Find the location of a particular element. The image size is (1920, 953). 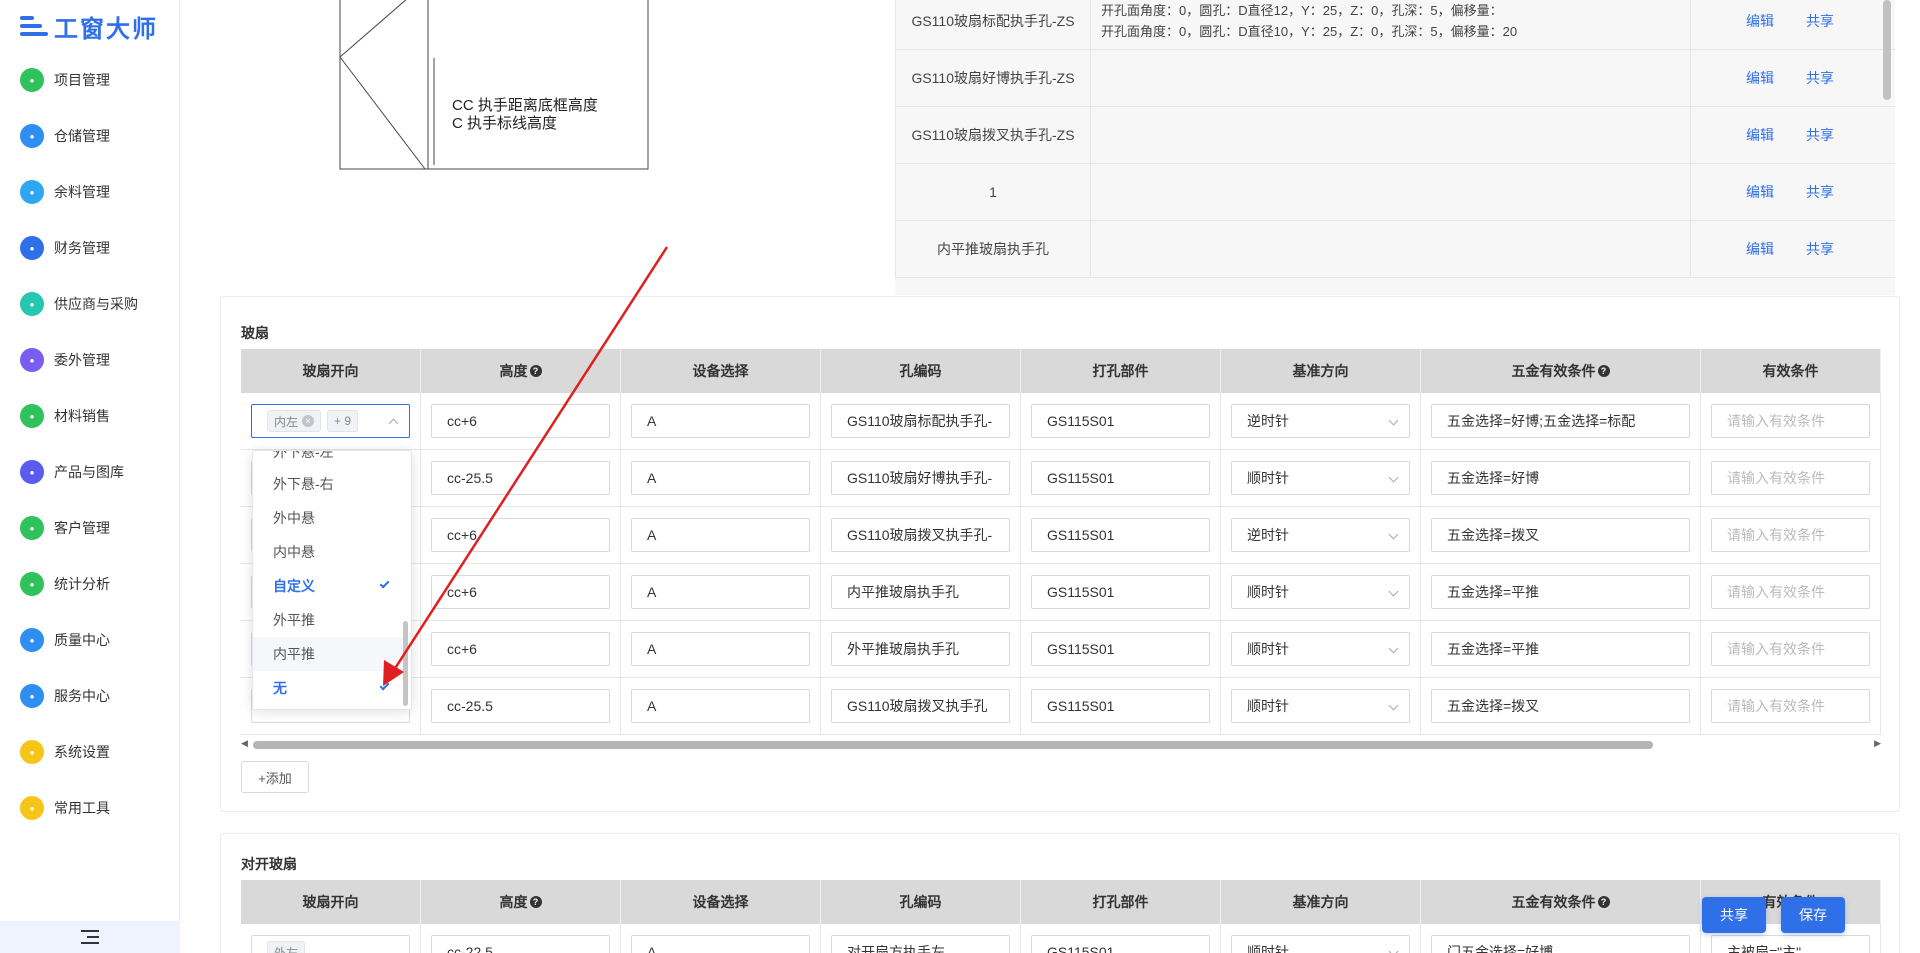

sash-direction-dropdown: 外下悬-左 外下悬-右 外中悬 内中悬 自定义 外平推 内平推无 is located at coordinates (332, 580).